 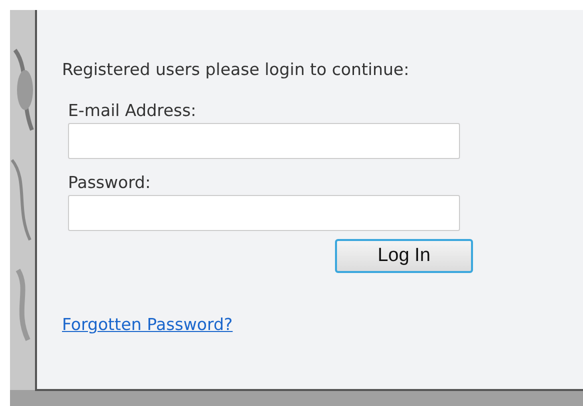 I want to click on field-label: Password:, so click(x=110, y=183).